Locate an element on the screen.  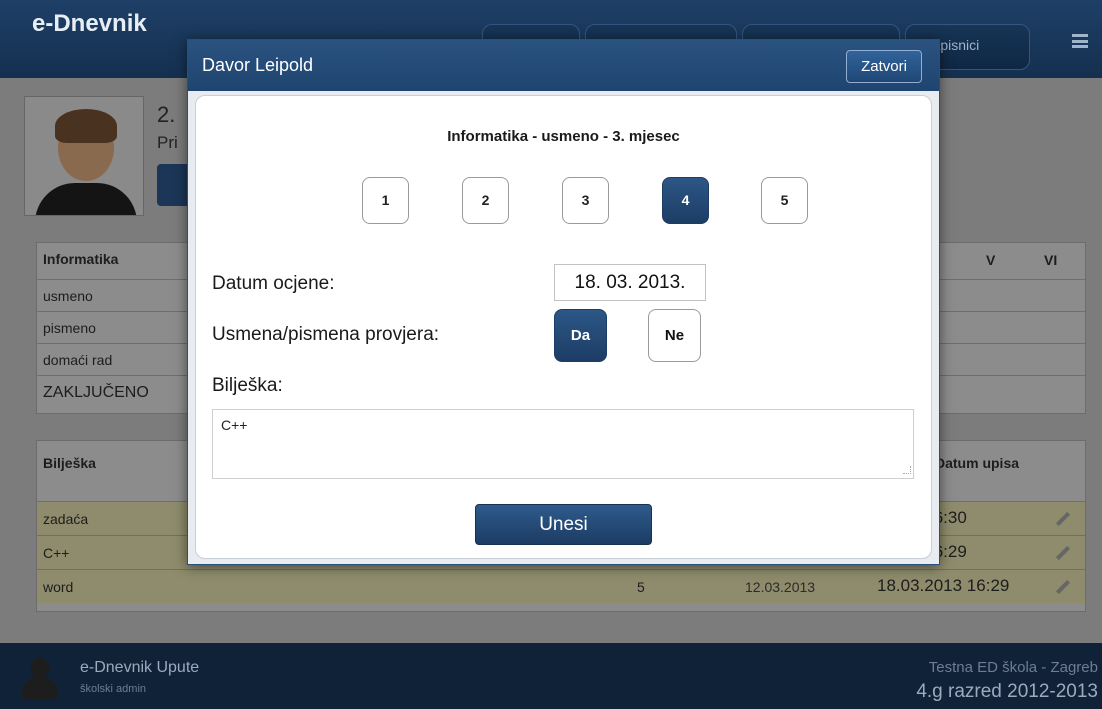
grade-button-1: 1 is located at coordinates (385, 200).